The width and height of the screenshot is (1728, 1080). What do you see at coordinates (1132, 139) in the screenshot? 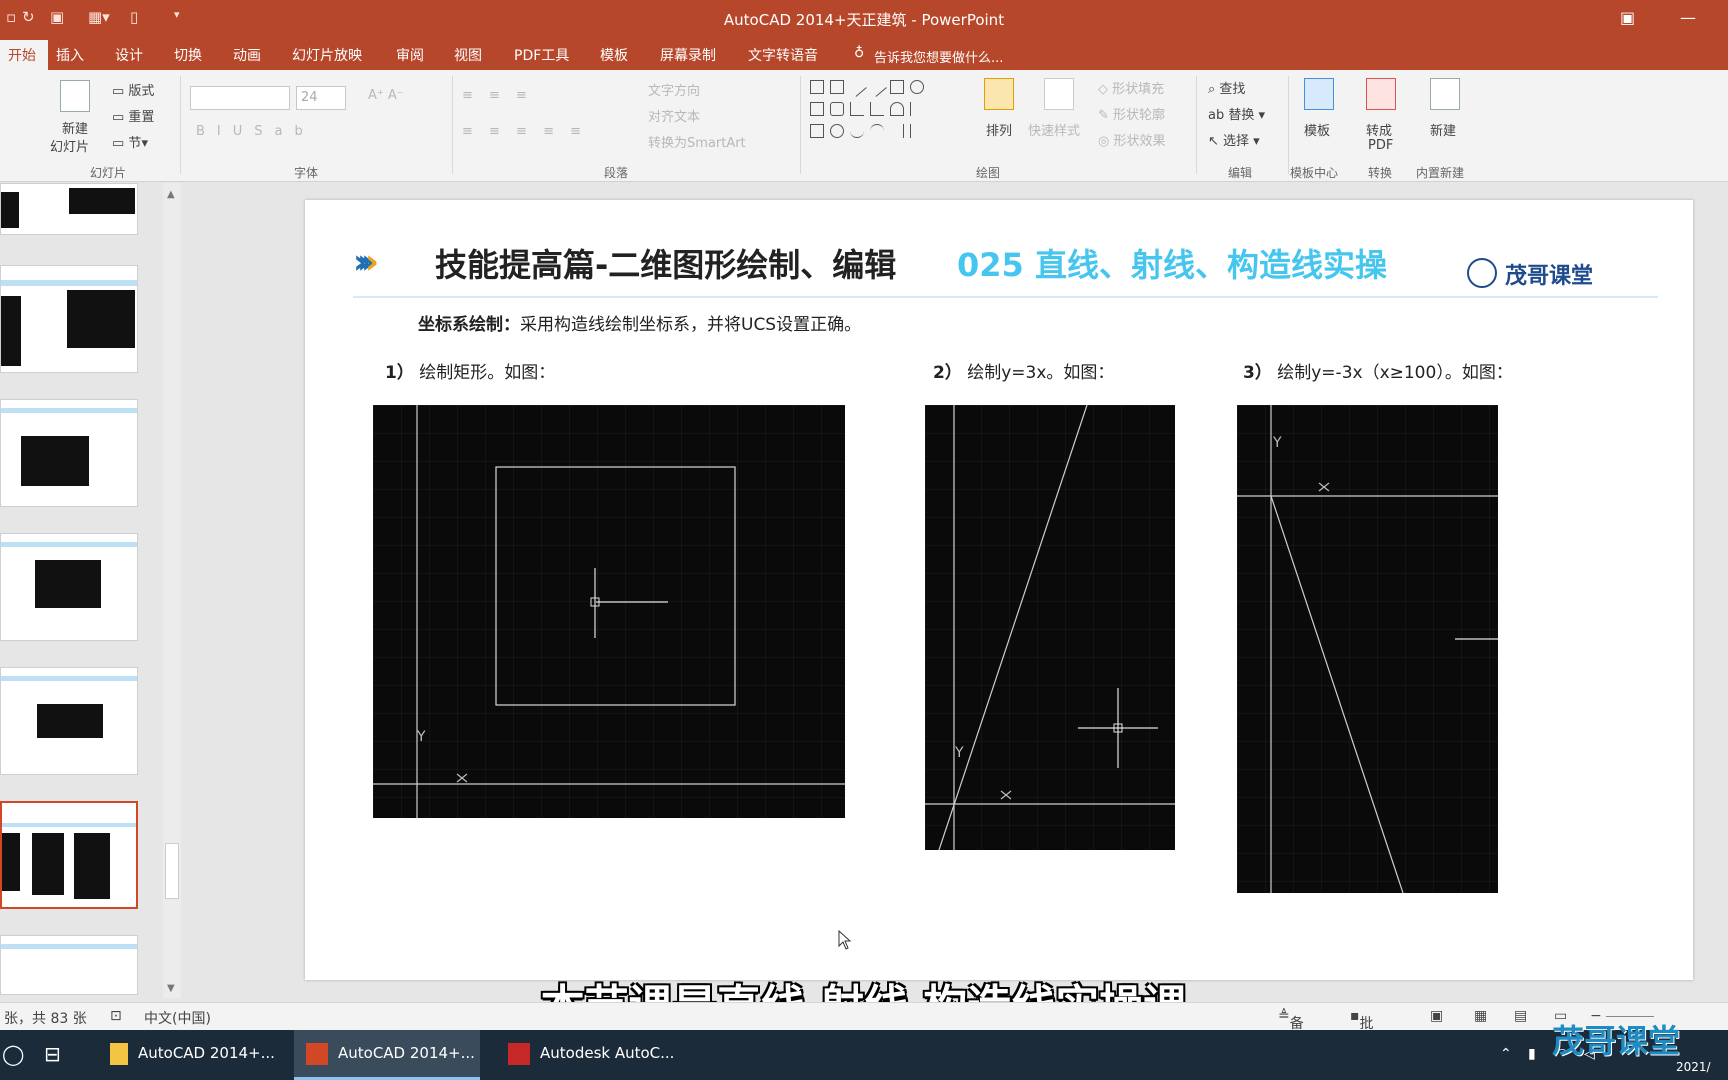
I see `shape-effects-button: ◎ 形状效果` at bounding box center [1132, 139].